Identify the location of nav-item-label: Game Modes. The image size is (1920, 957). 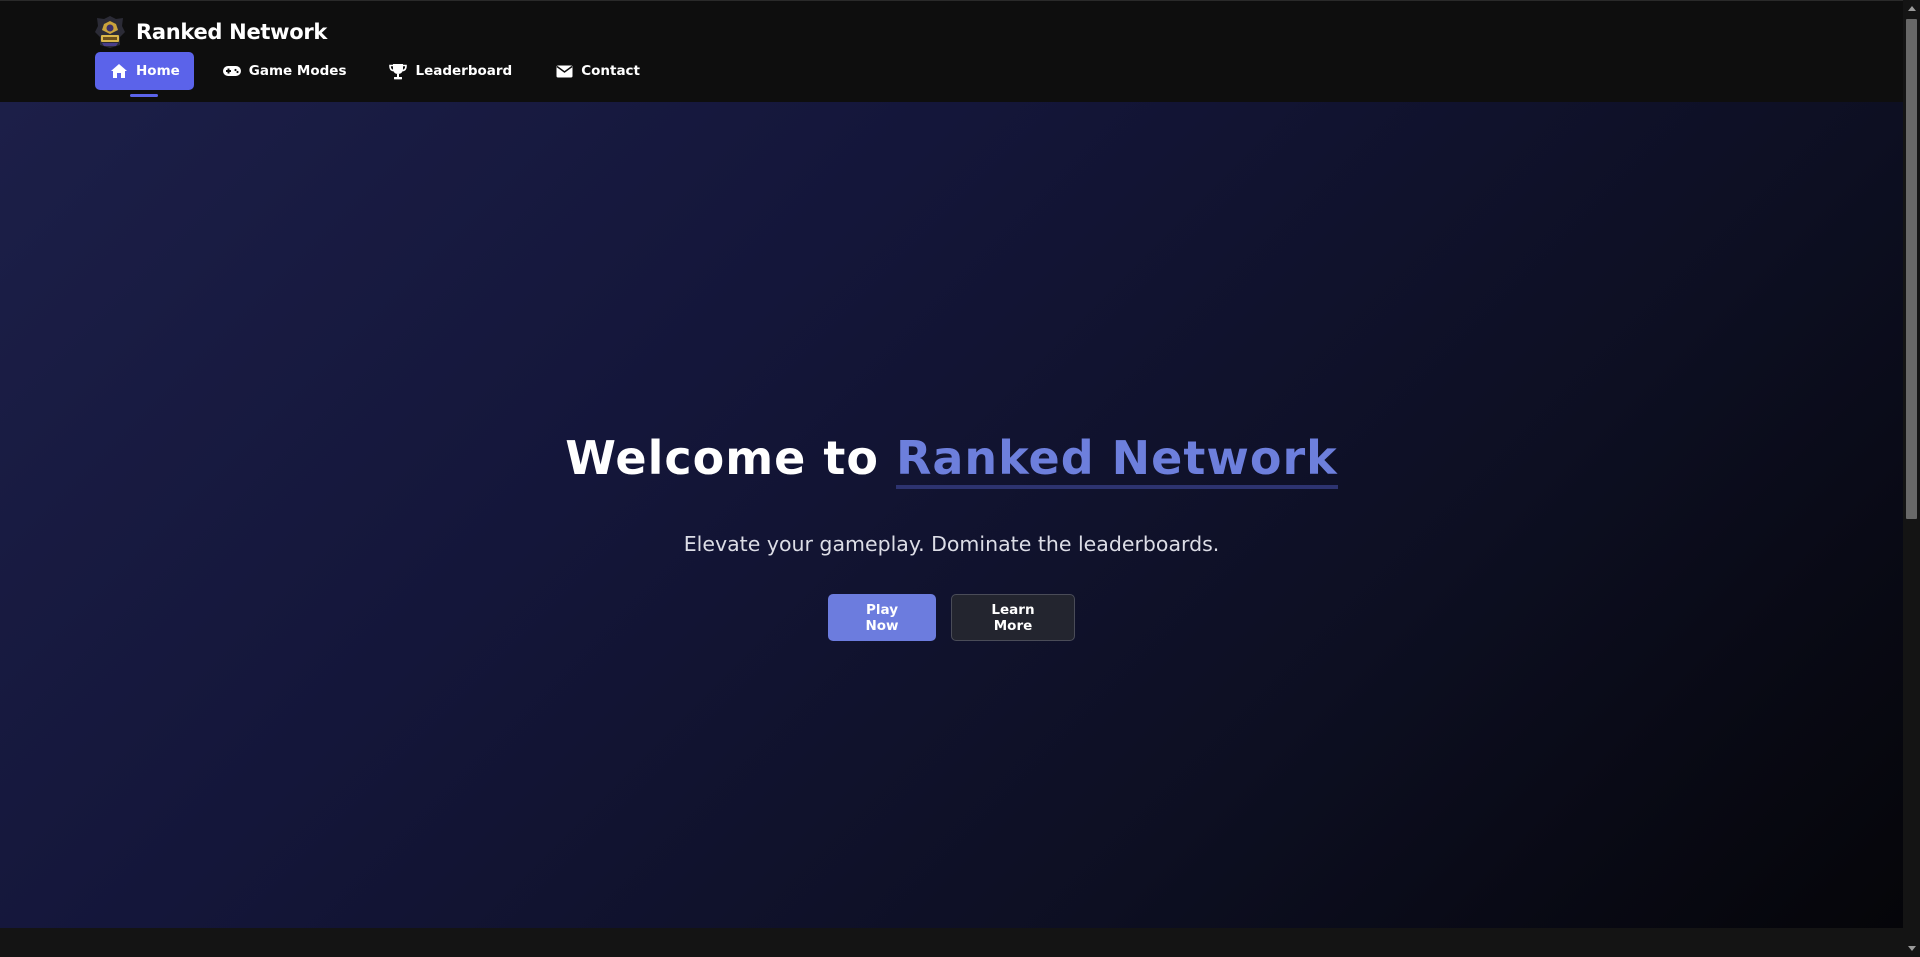
(297, 71).